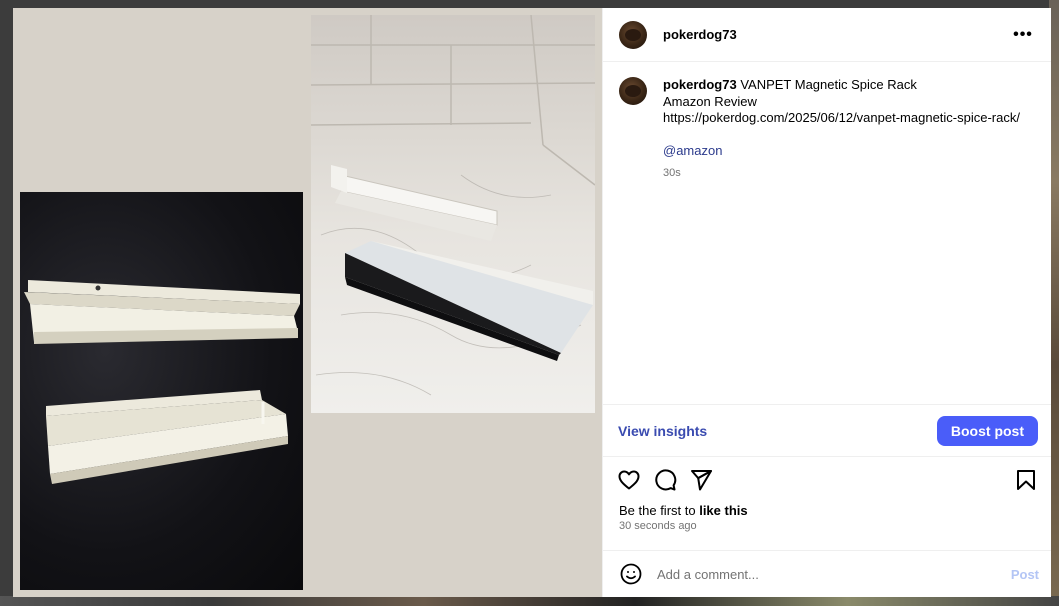 The image size is (1059, 606). I want to click on caption-timestamp: 30s, so click(672, 173).